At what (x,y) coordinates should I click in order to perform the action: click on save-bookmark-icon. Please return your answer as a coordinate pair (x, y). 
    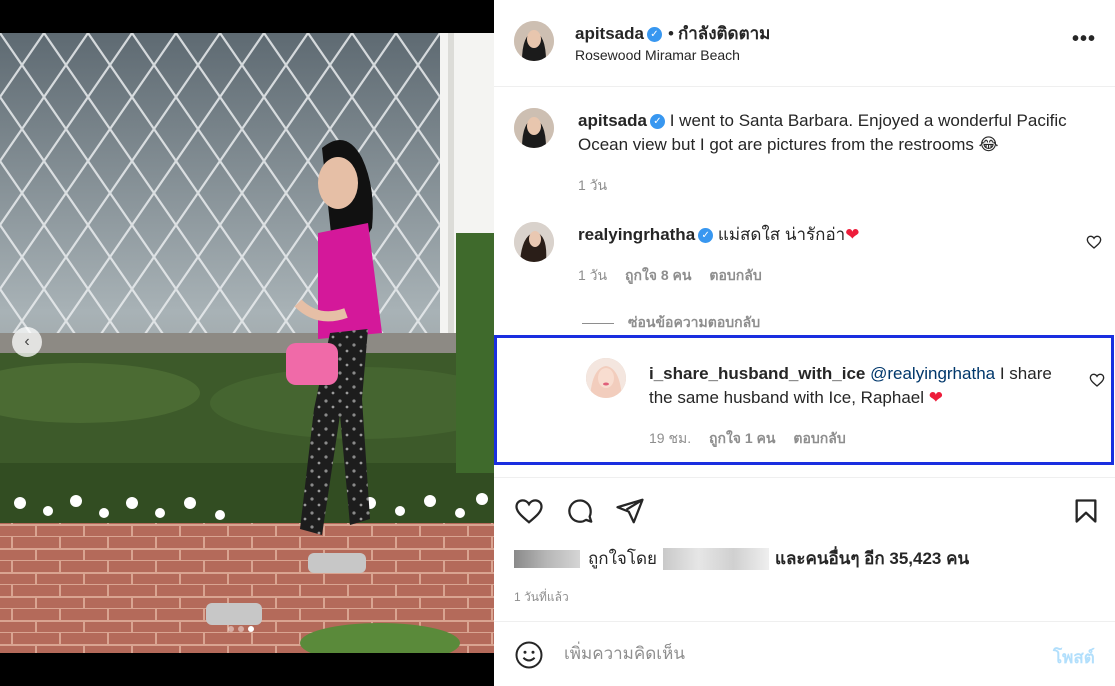
    Looking at the image, I should click on (1086, 511).